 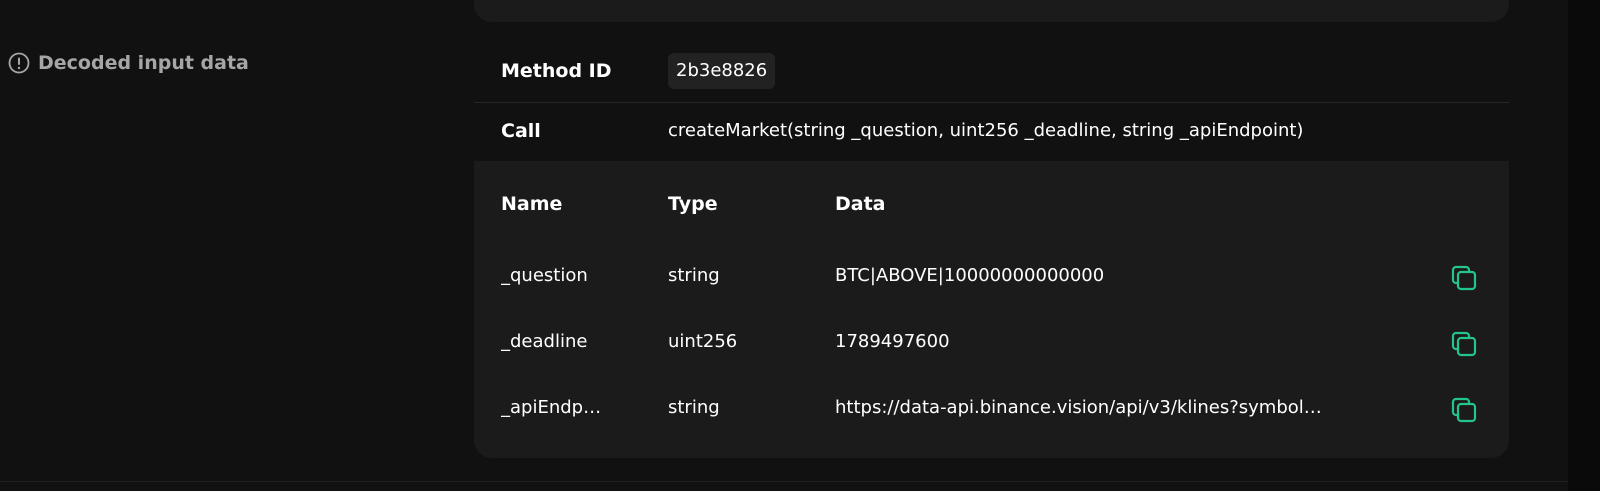 I want to click on method-id-value: 2b3e8826, so click(x=722, y=71).